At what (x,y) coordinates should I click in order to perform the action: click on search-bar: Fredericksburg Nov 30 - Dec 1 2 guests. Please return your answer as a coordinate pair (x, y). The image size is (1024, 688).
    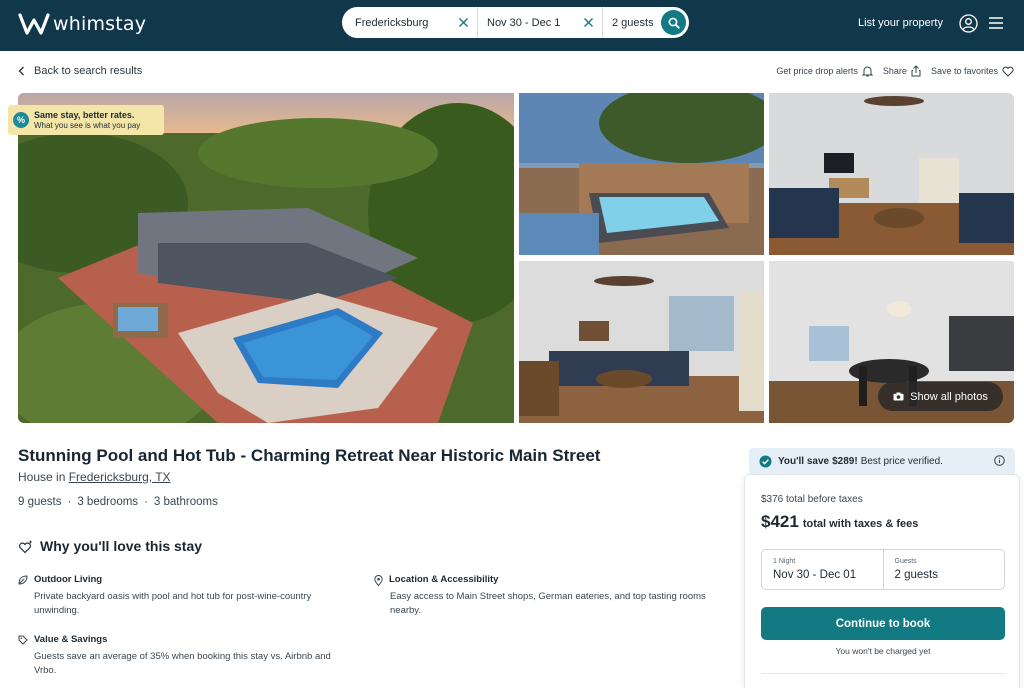
    Looking at the image, I should click on (515, 22).